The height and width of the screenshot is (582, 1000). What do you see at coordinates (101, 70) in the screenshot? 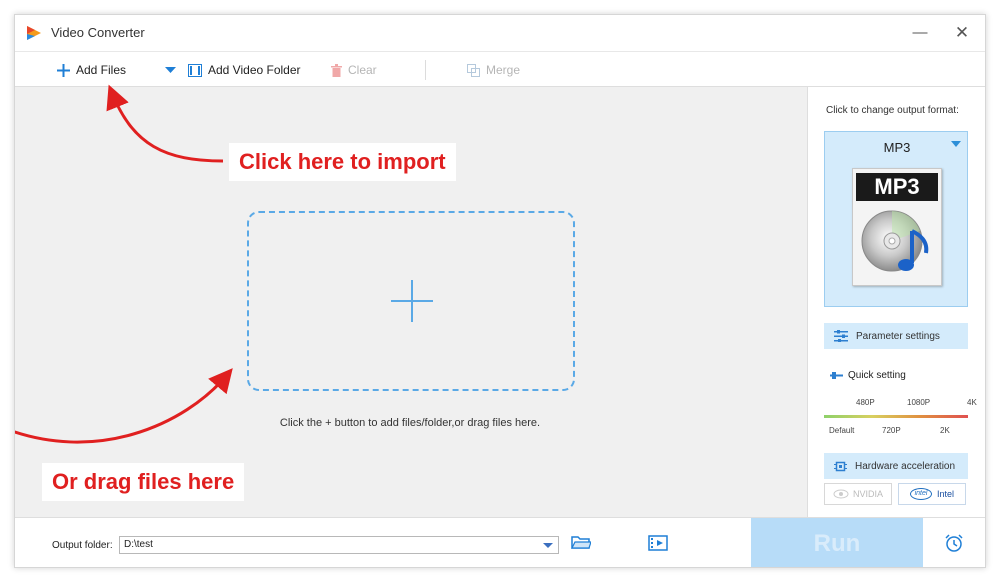
I see `add-files-label: Add Files` at bounding box center [101, 70].